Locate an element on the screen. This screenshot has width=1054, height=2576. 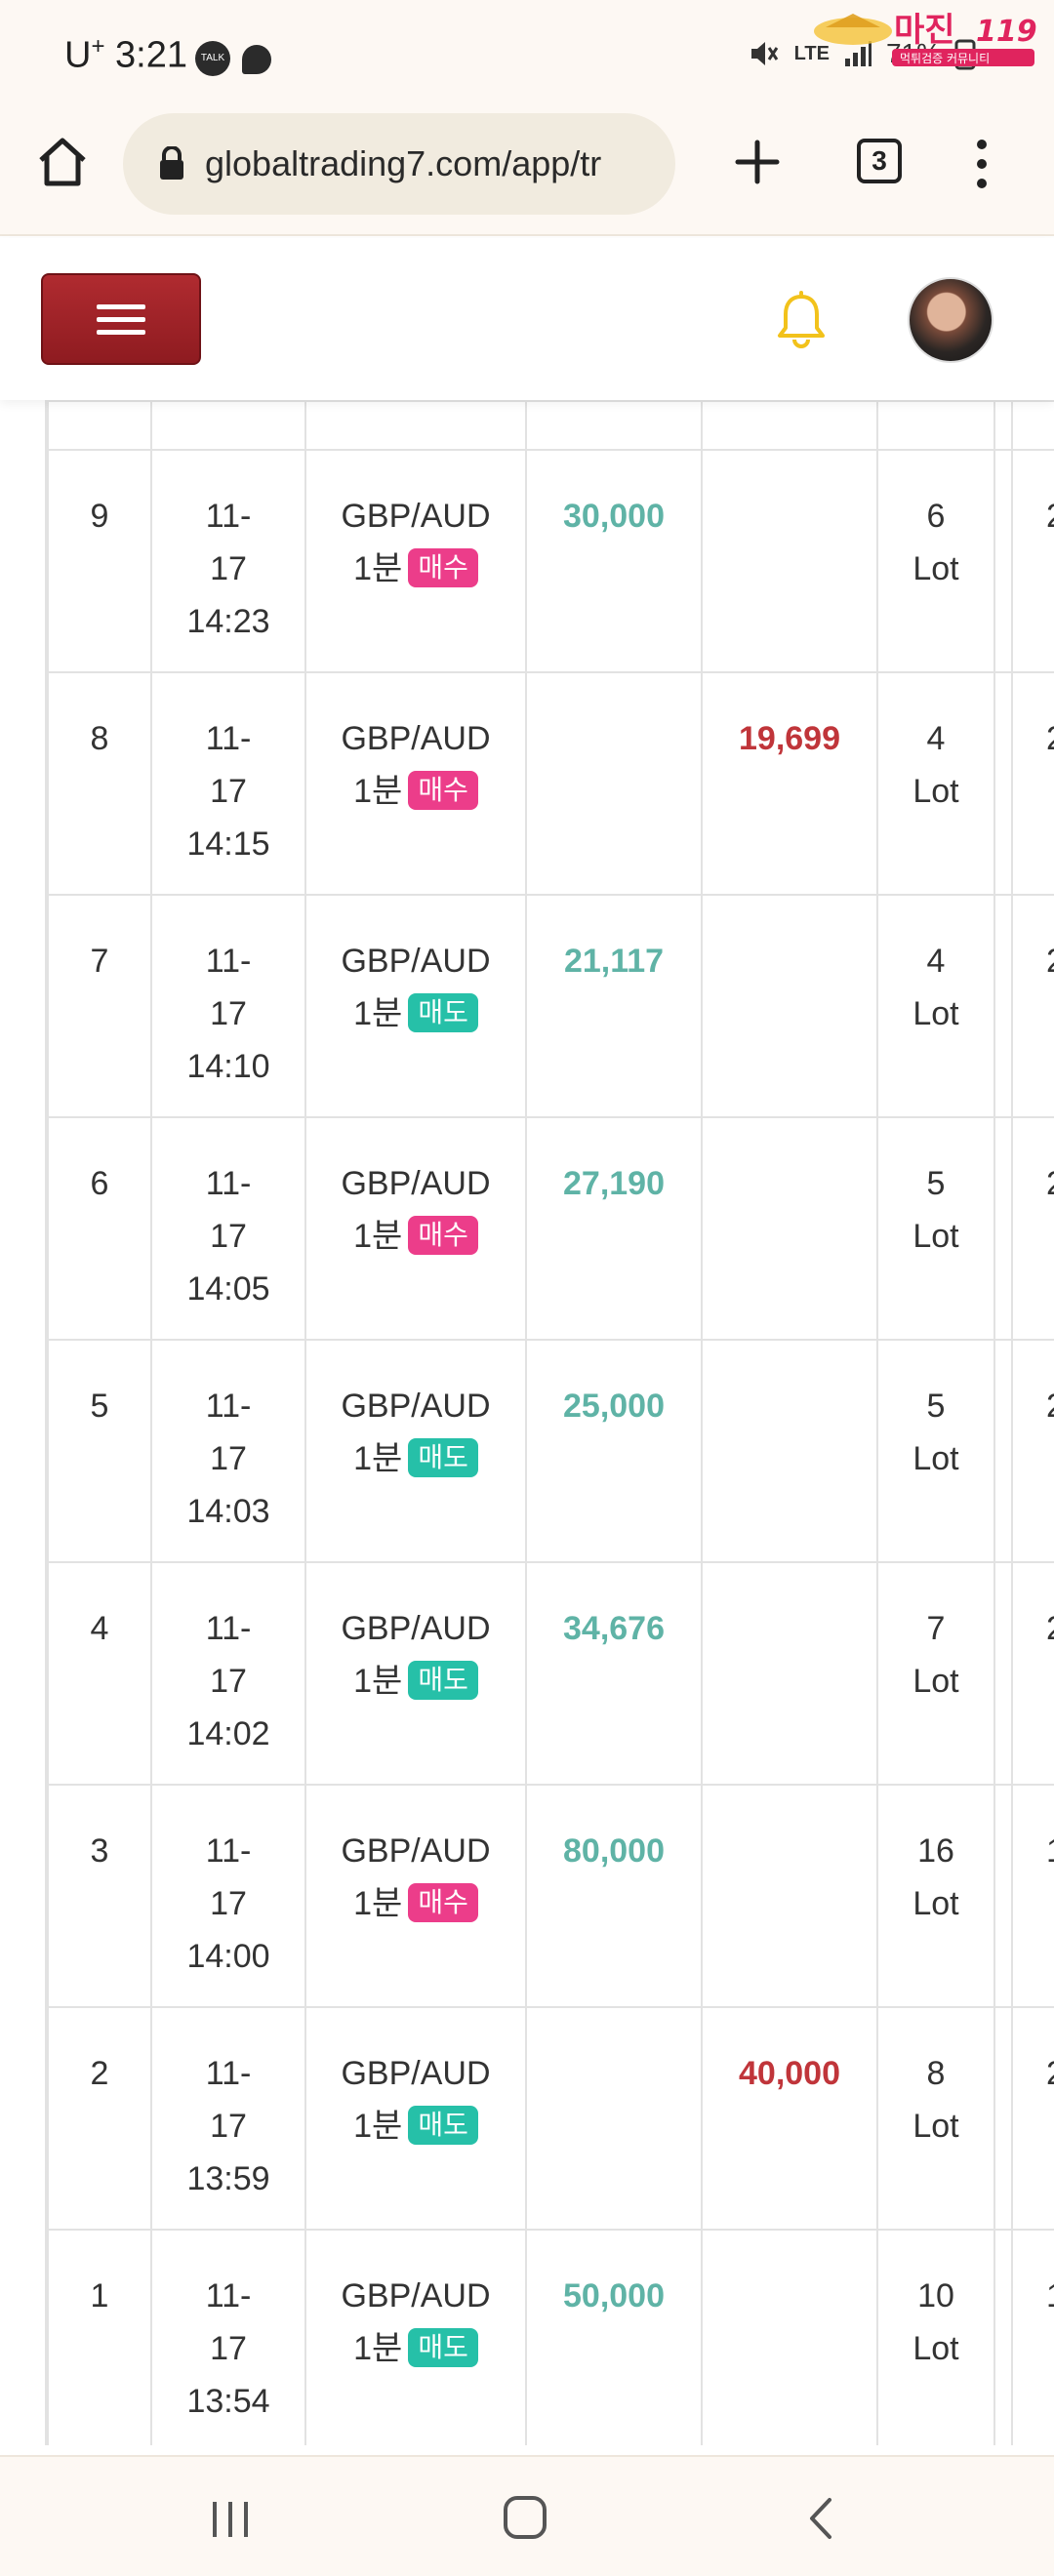
row-number: 6 is located at coordinates (99, 1228).